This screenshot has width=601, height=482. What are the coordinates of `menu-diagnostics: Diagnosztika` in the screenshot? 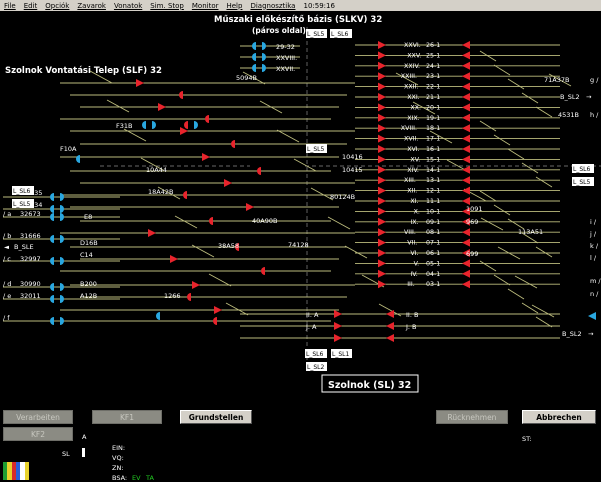 It's located at (272, 6).